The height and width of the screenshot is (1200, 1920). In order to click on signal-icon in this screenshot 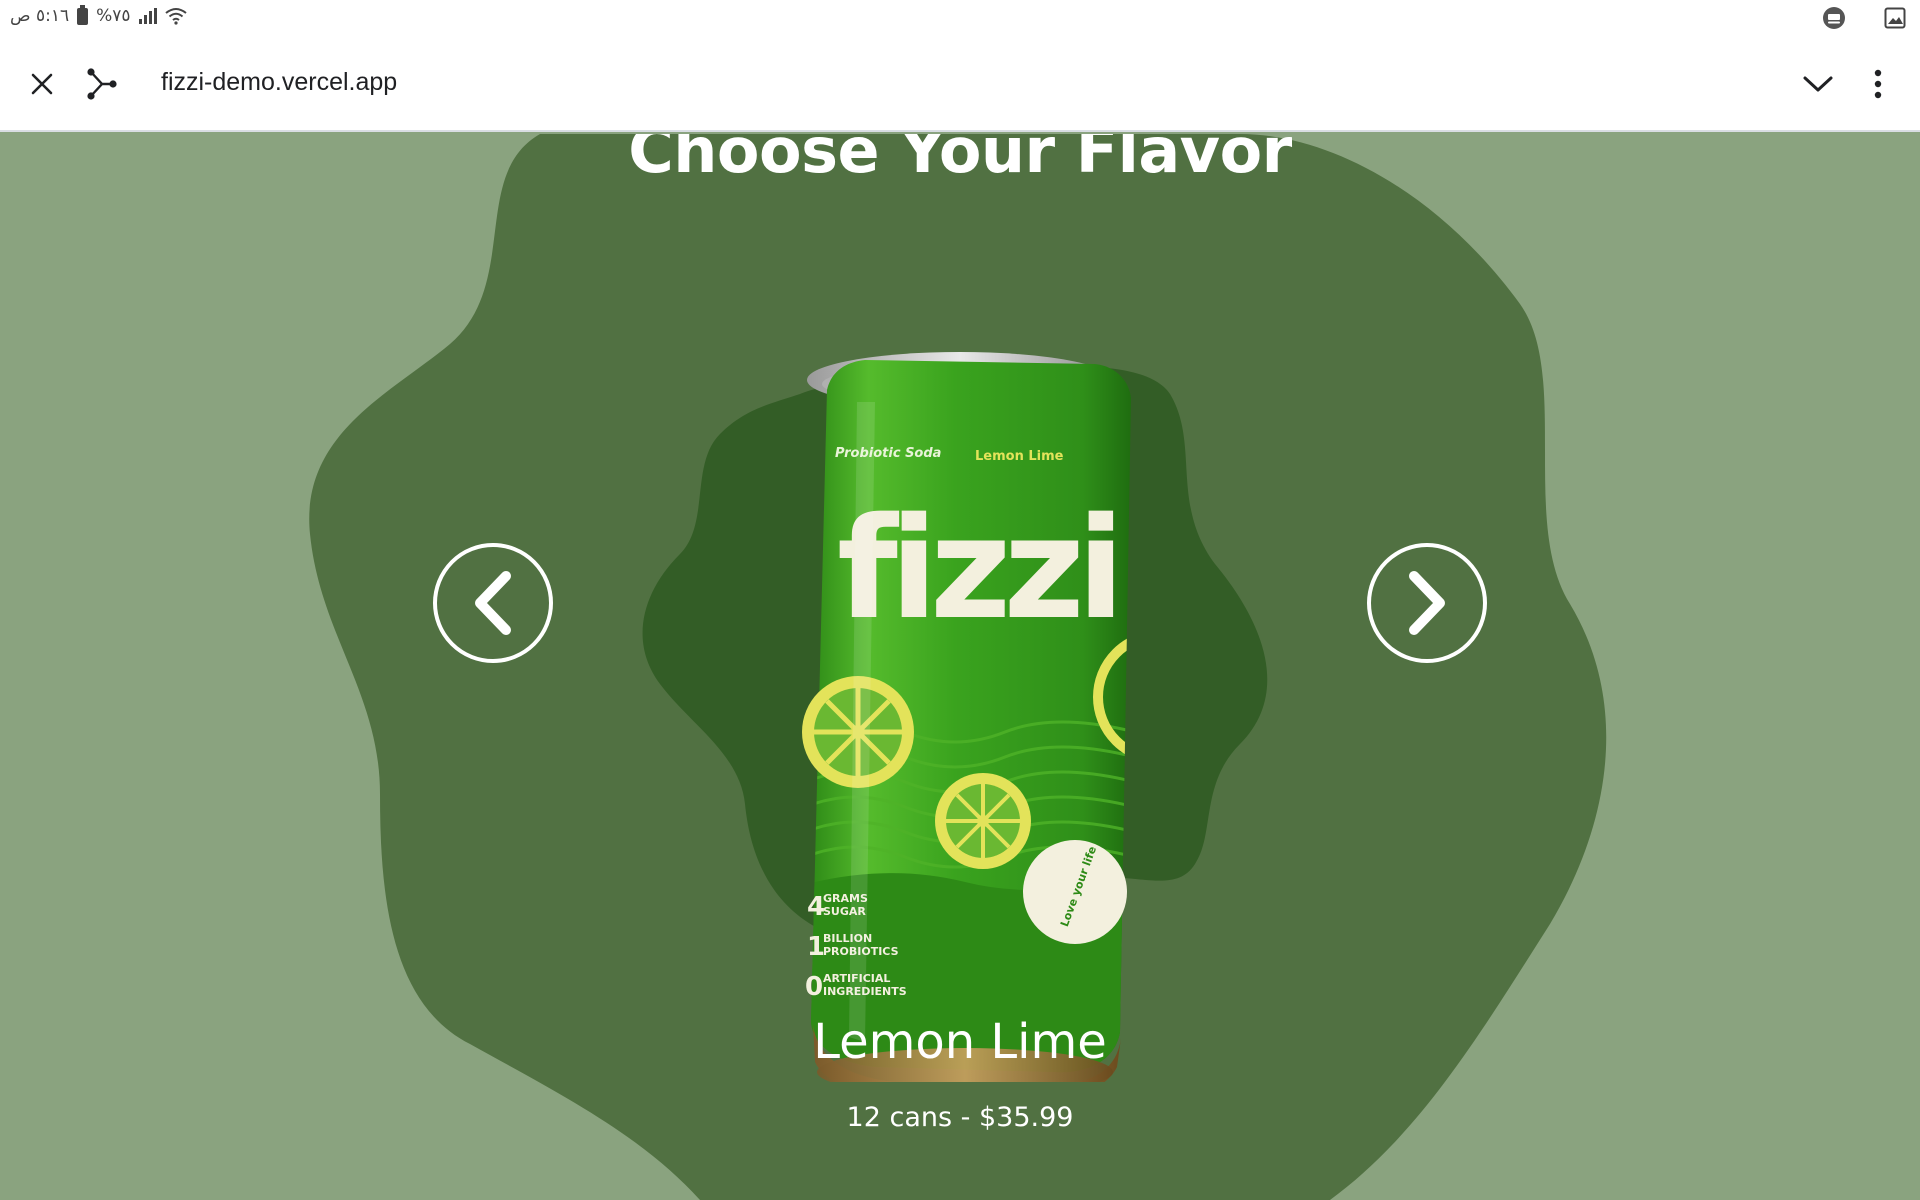, I will do `click(147, 16)`.